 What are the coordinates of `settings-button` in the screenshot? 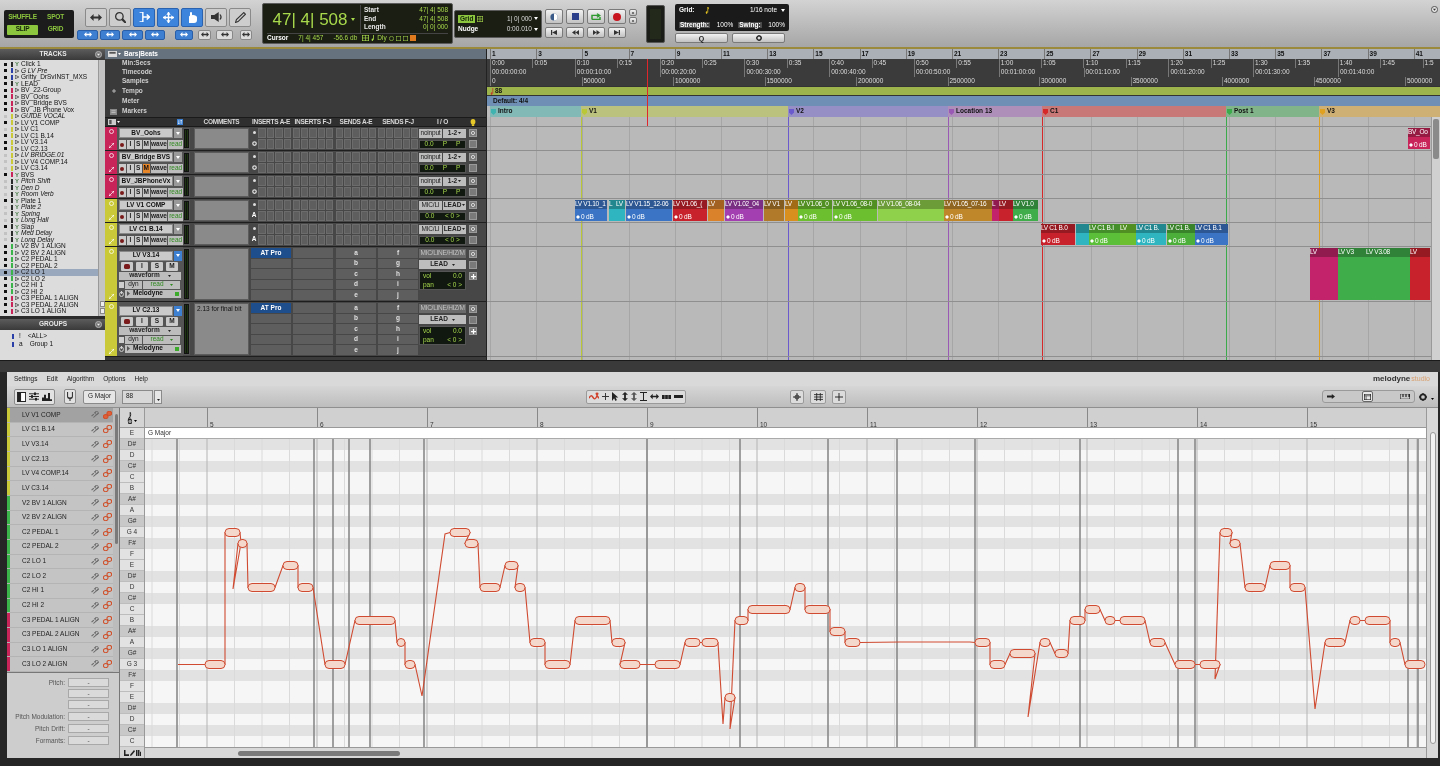 It's located at (758, 38).